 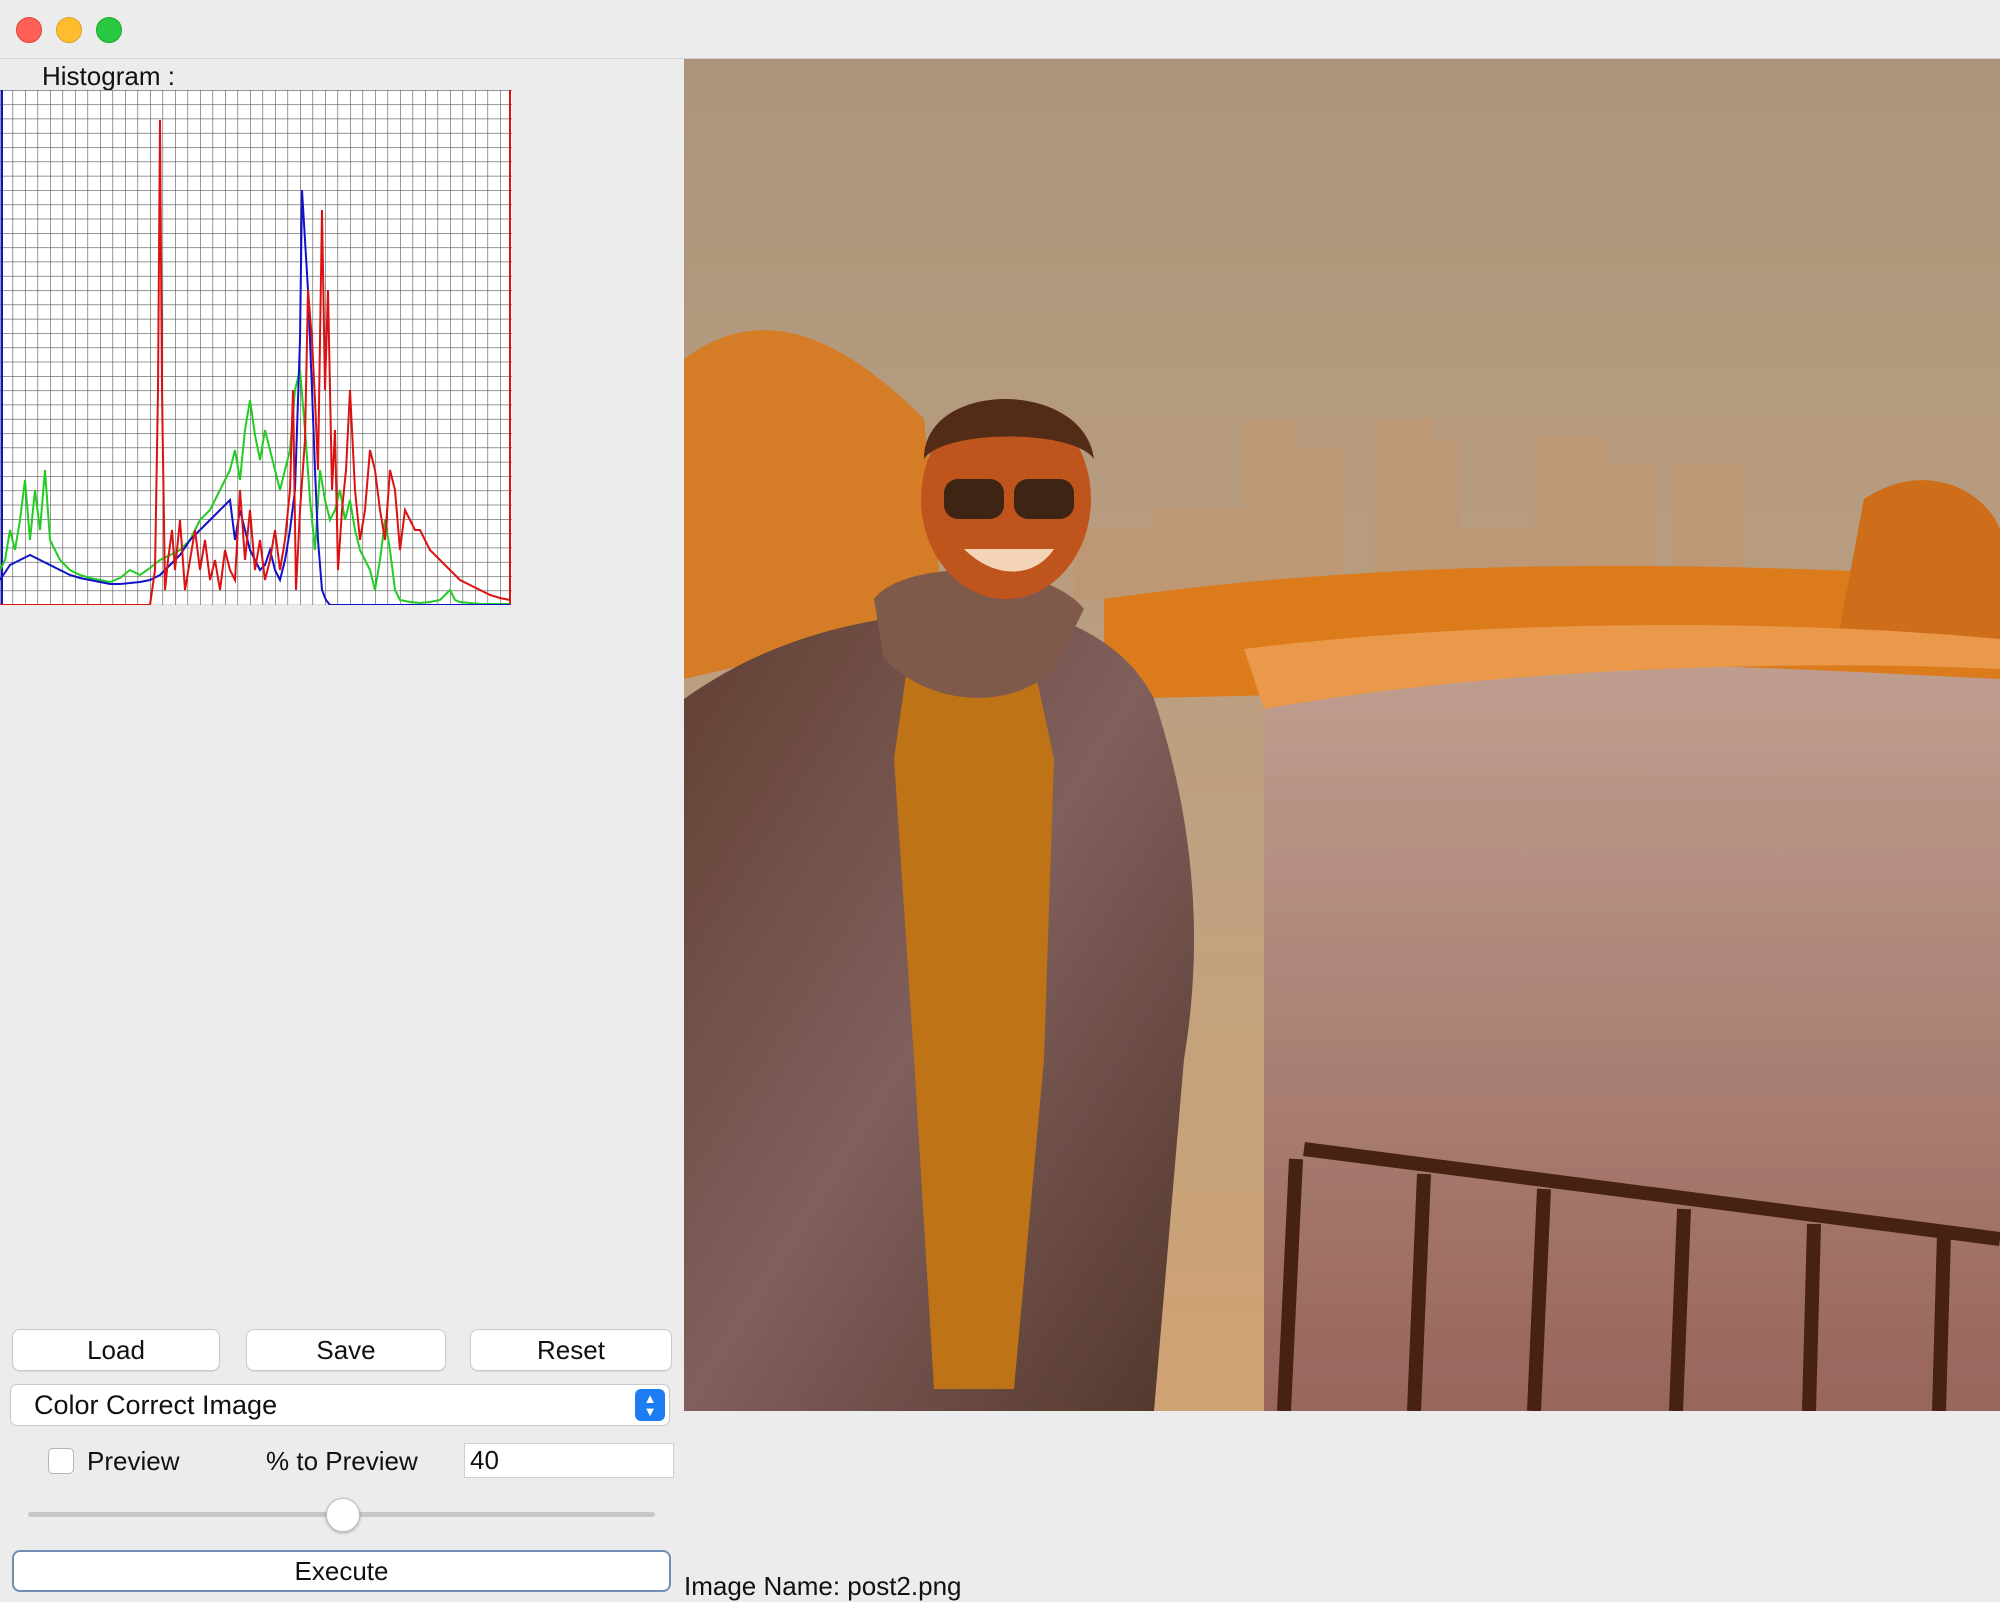 I want to click on preview-slider-thumb, so click(x=342, y=1515).